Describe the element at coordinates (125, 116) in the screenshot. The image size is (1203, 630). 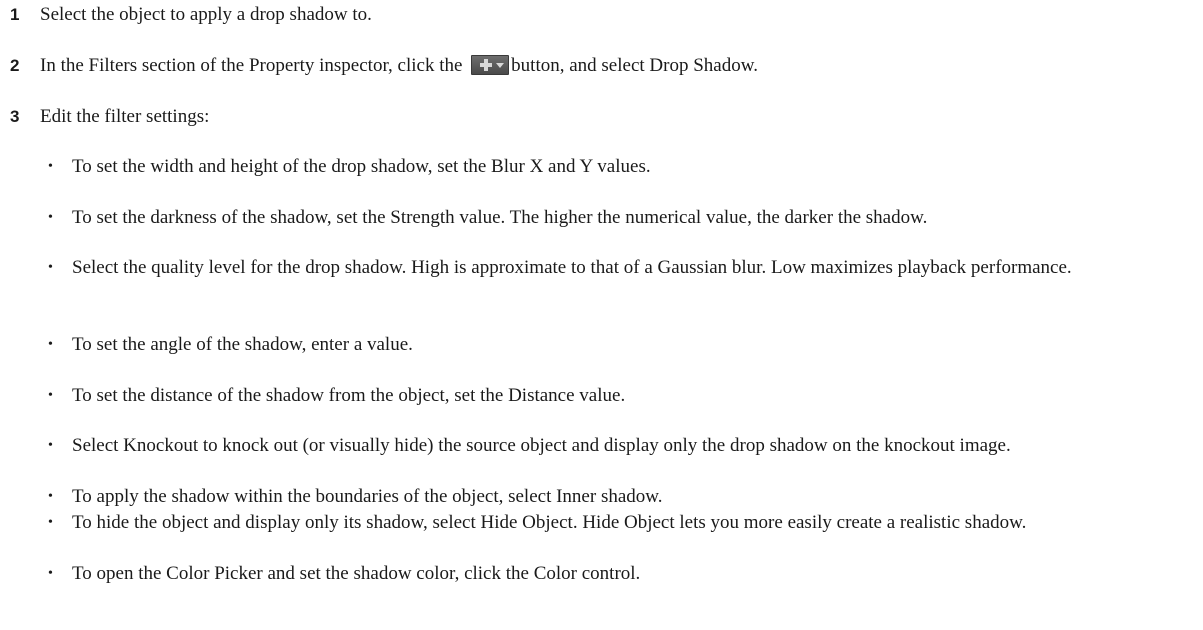
I see `step-text: Edit the filter settings:` at that location.